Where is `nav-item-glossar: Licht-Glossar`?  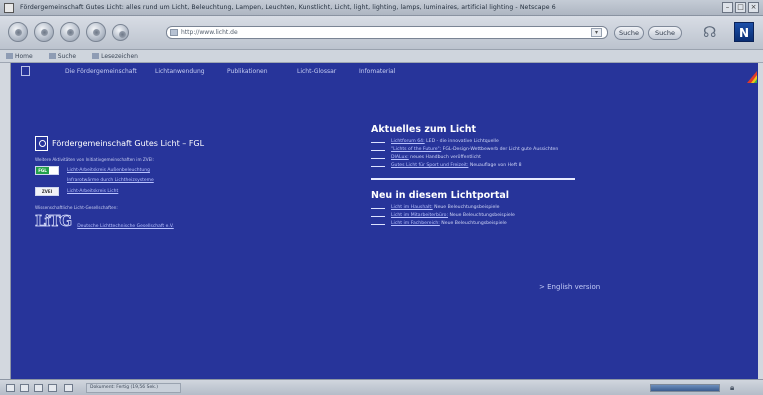
nav-item-glossar: Licht-Glossar is located at coordinates (316, 71).